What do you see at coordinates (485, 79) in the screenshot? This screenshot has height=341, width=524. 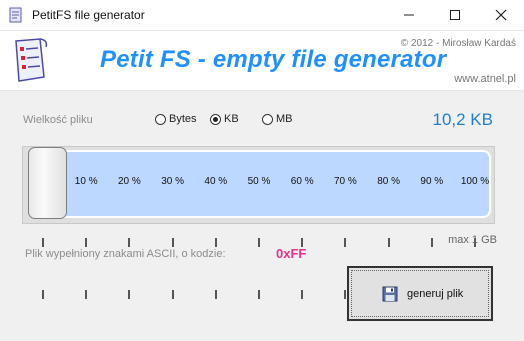 I see `website-link: www.atnel.pl` at bounding box center [485, 79].